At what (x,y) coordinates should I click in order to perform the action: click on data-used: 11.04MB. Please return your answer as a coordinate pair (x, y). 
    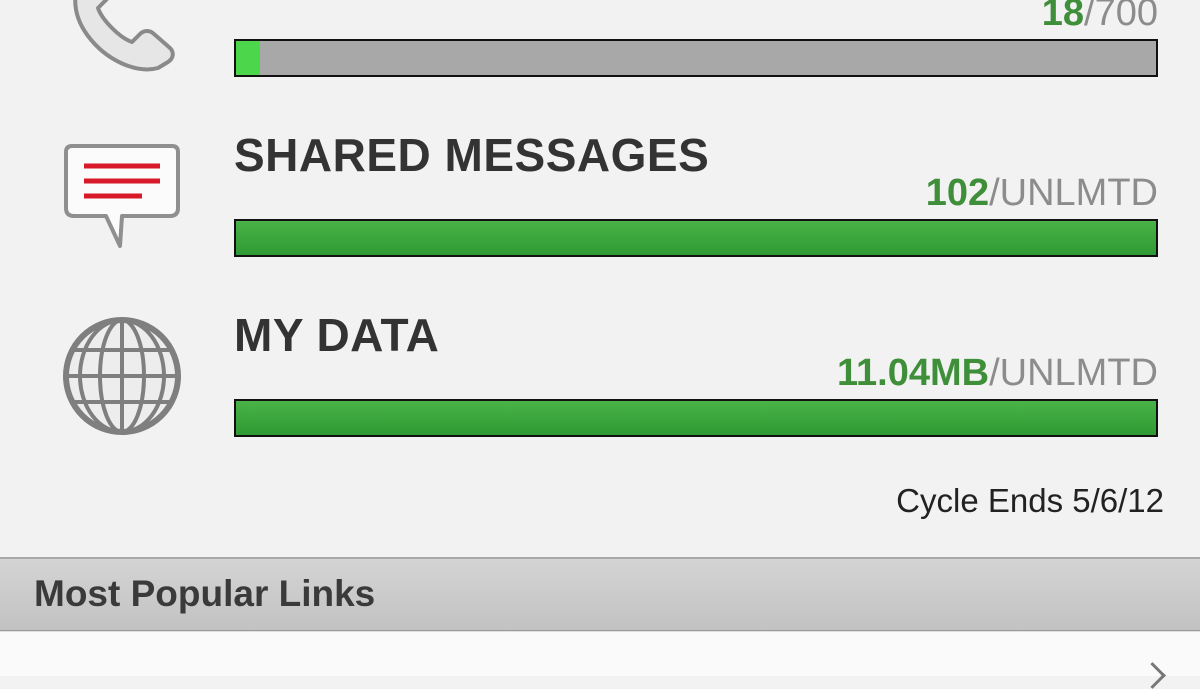
    Looking at the image, I should click on (913, 373).